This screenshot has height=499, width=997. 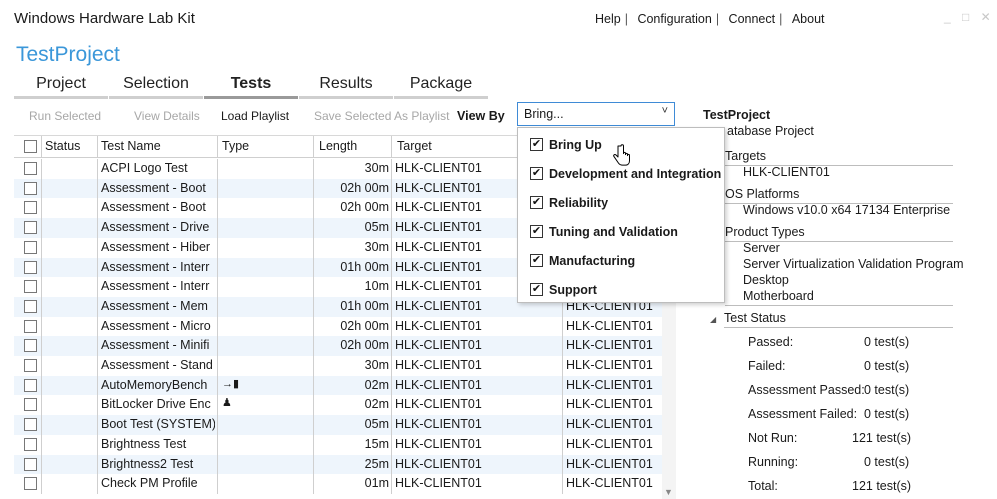 I want to click on test-name-cell: Assessment - Boot, so click(x=153, y=187).